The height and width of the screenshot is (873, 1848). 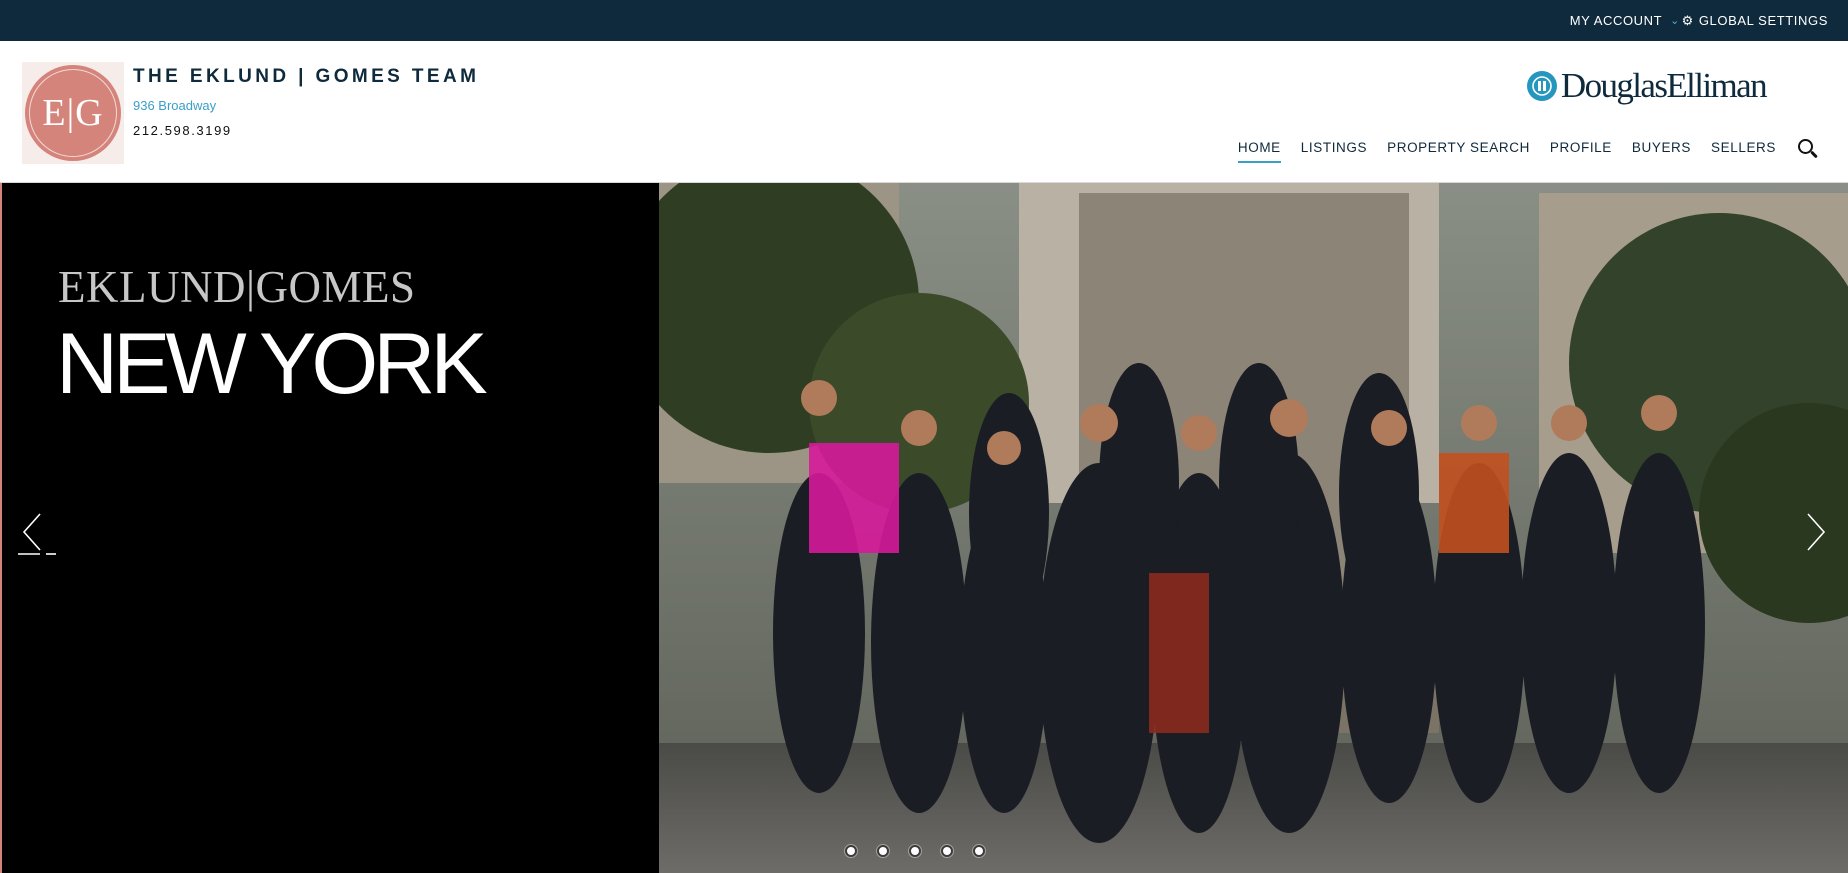 I want to click on team-logo-circle: E|G, so click(x=73, y=113).